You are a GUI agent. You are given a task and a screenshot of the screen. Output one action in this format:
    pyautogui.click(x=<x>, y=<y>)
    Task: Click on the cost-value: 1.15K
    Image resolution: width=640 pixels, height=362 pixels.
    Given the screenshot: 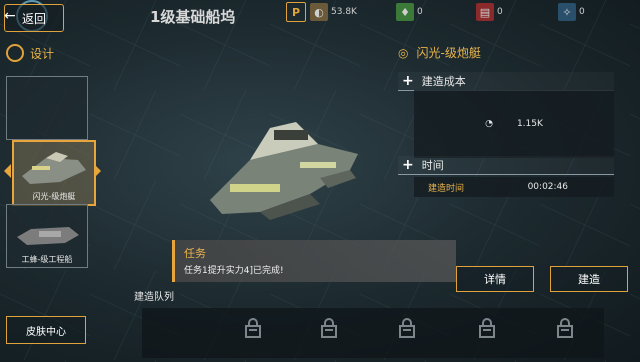 What is the action you would take?
    pyautogui.click(x=529, y=124)
    